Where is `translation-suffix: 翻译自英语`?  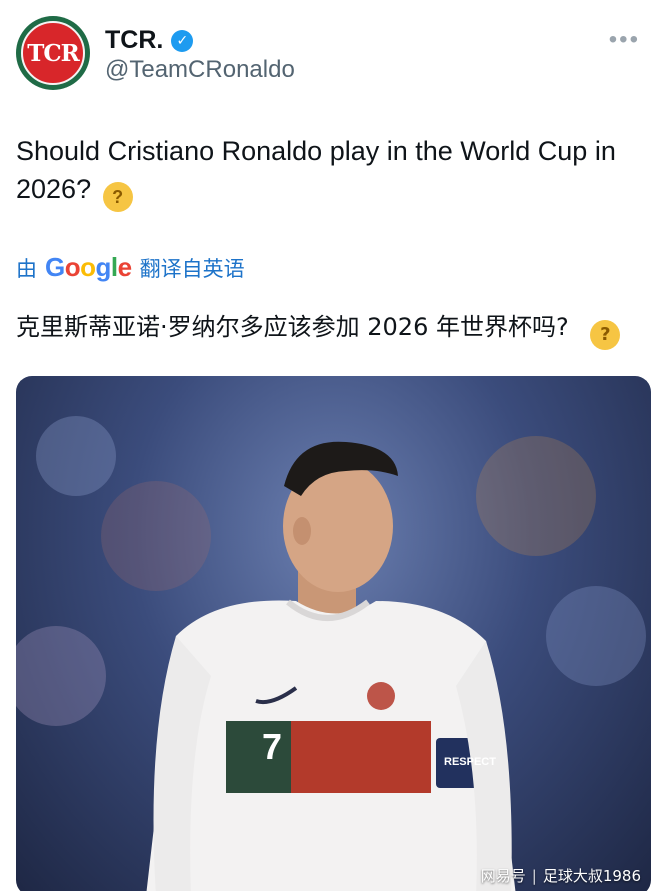 translation-suffix: 翻译自英语 is located at coordinates (192, 268).